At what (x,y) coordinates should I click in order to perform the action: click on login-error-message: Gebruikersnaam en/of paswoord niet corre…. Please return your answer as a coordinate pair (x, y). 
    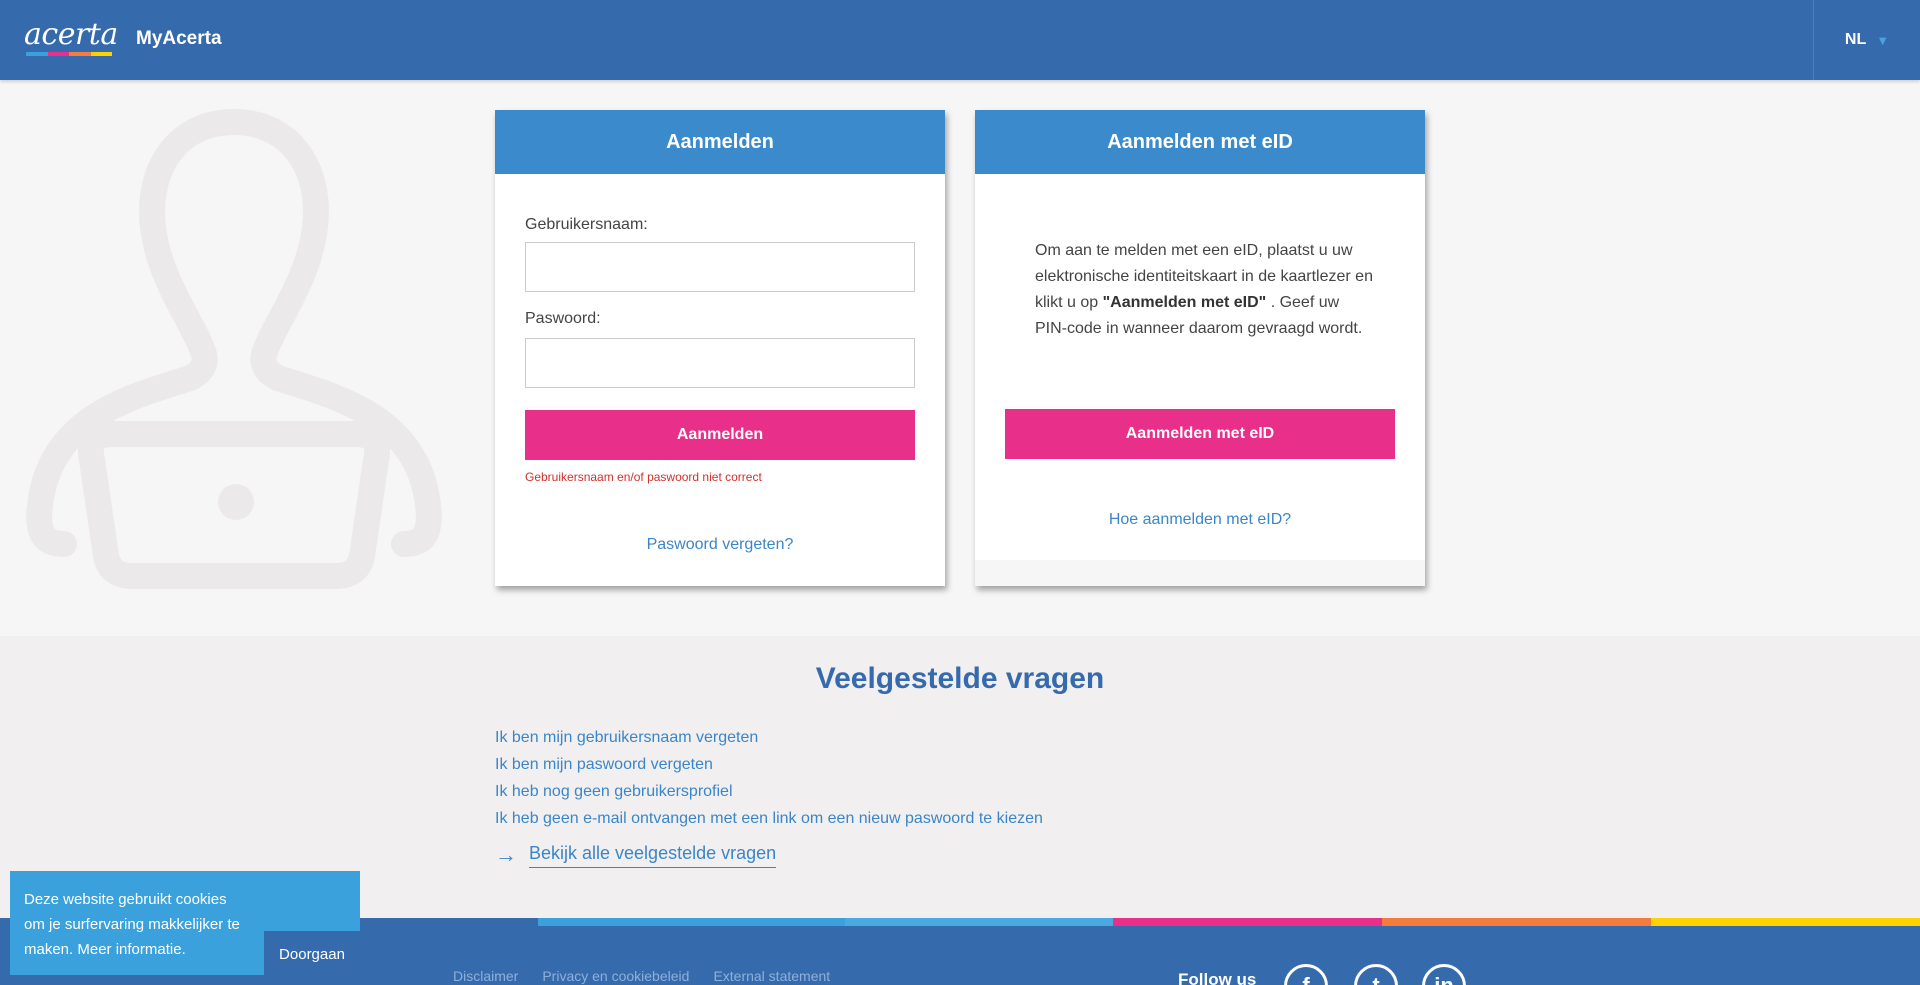
    Looking at the image, I should click on (643, 477).